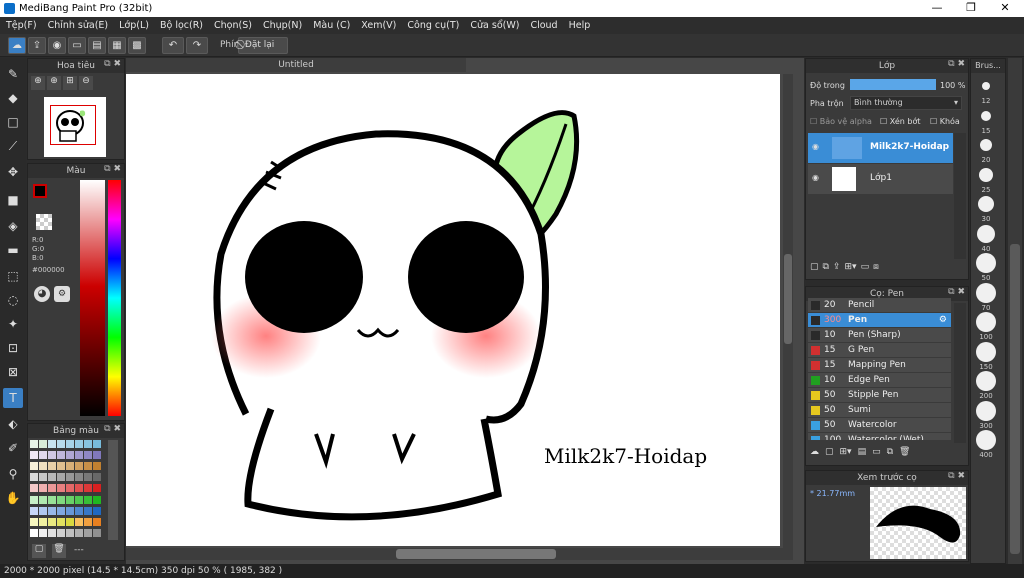 Image resolution: width=1024 pixels, height=578 pixels. I want to click on brush-row: 15 Mapping Pen, so click(879, 365).